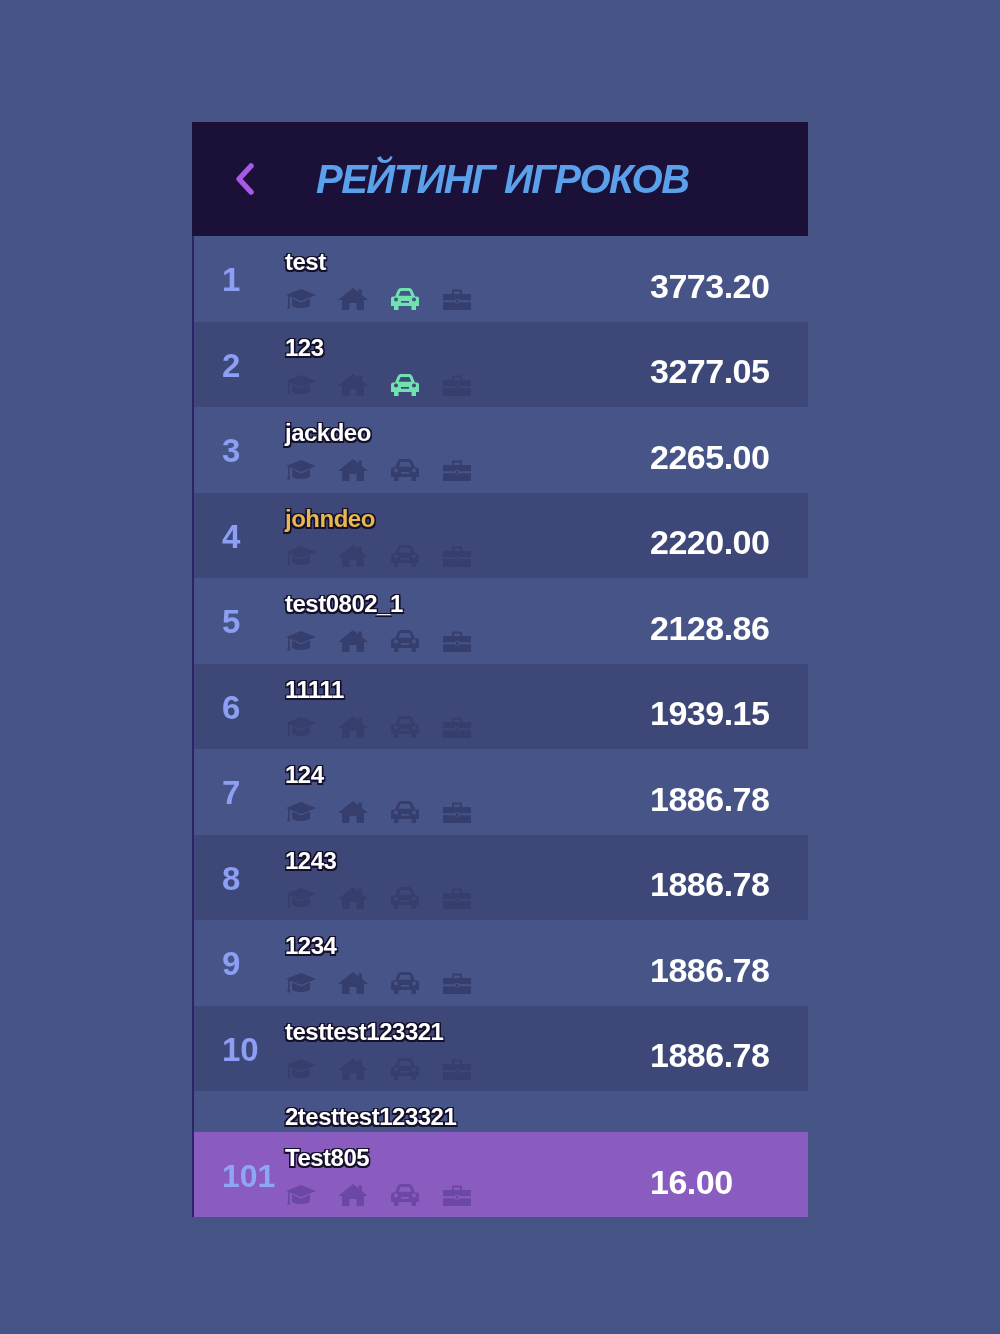 This screenshot has width=1000, height=1334. Describe the element at coordinates (710, 627) in the screenshot. I see `player-score: 2128.86` at that location.